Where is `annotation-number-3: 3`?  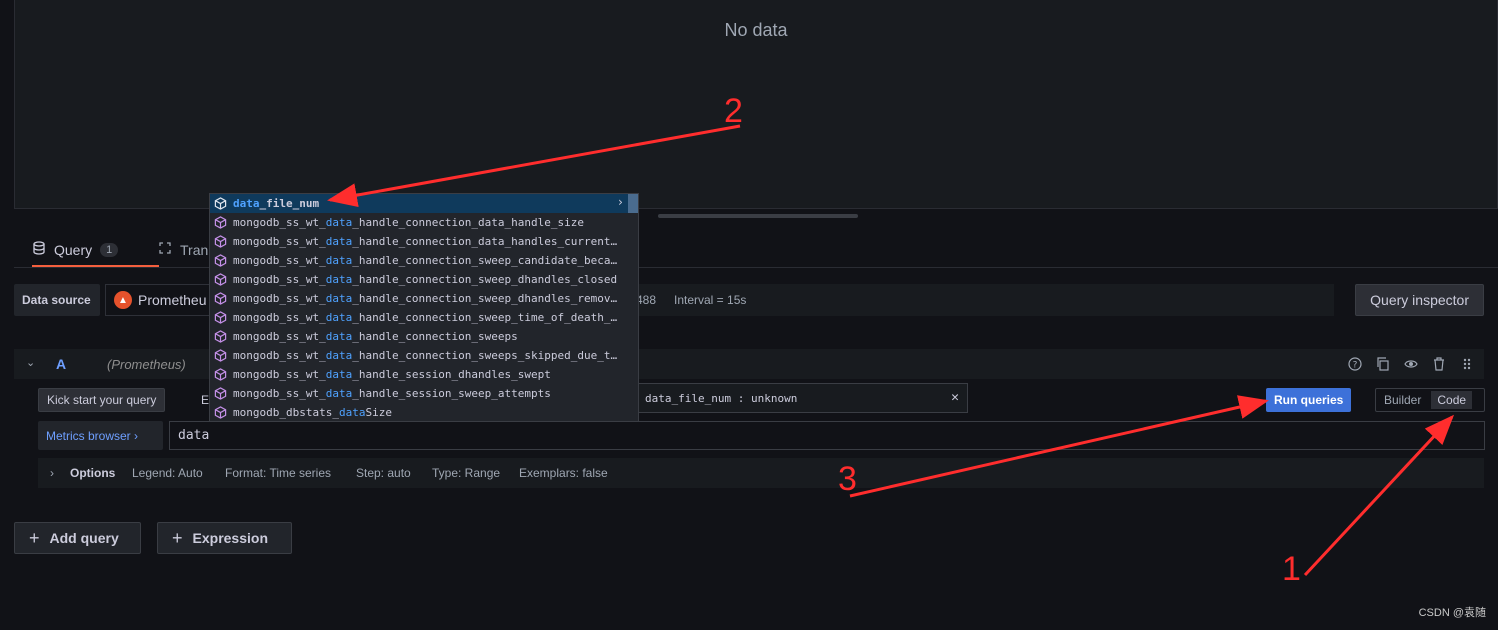
annotation-number-3: 3 is located at coordinates (847, 479).